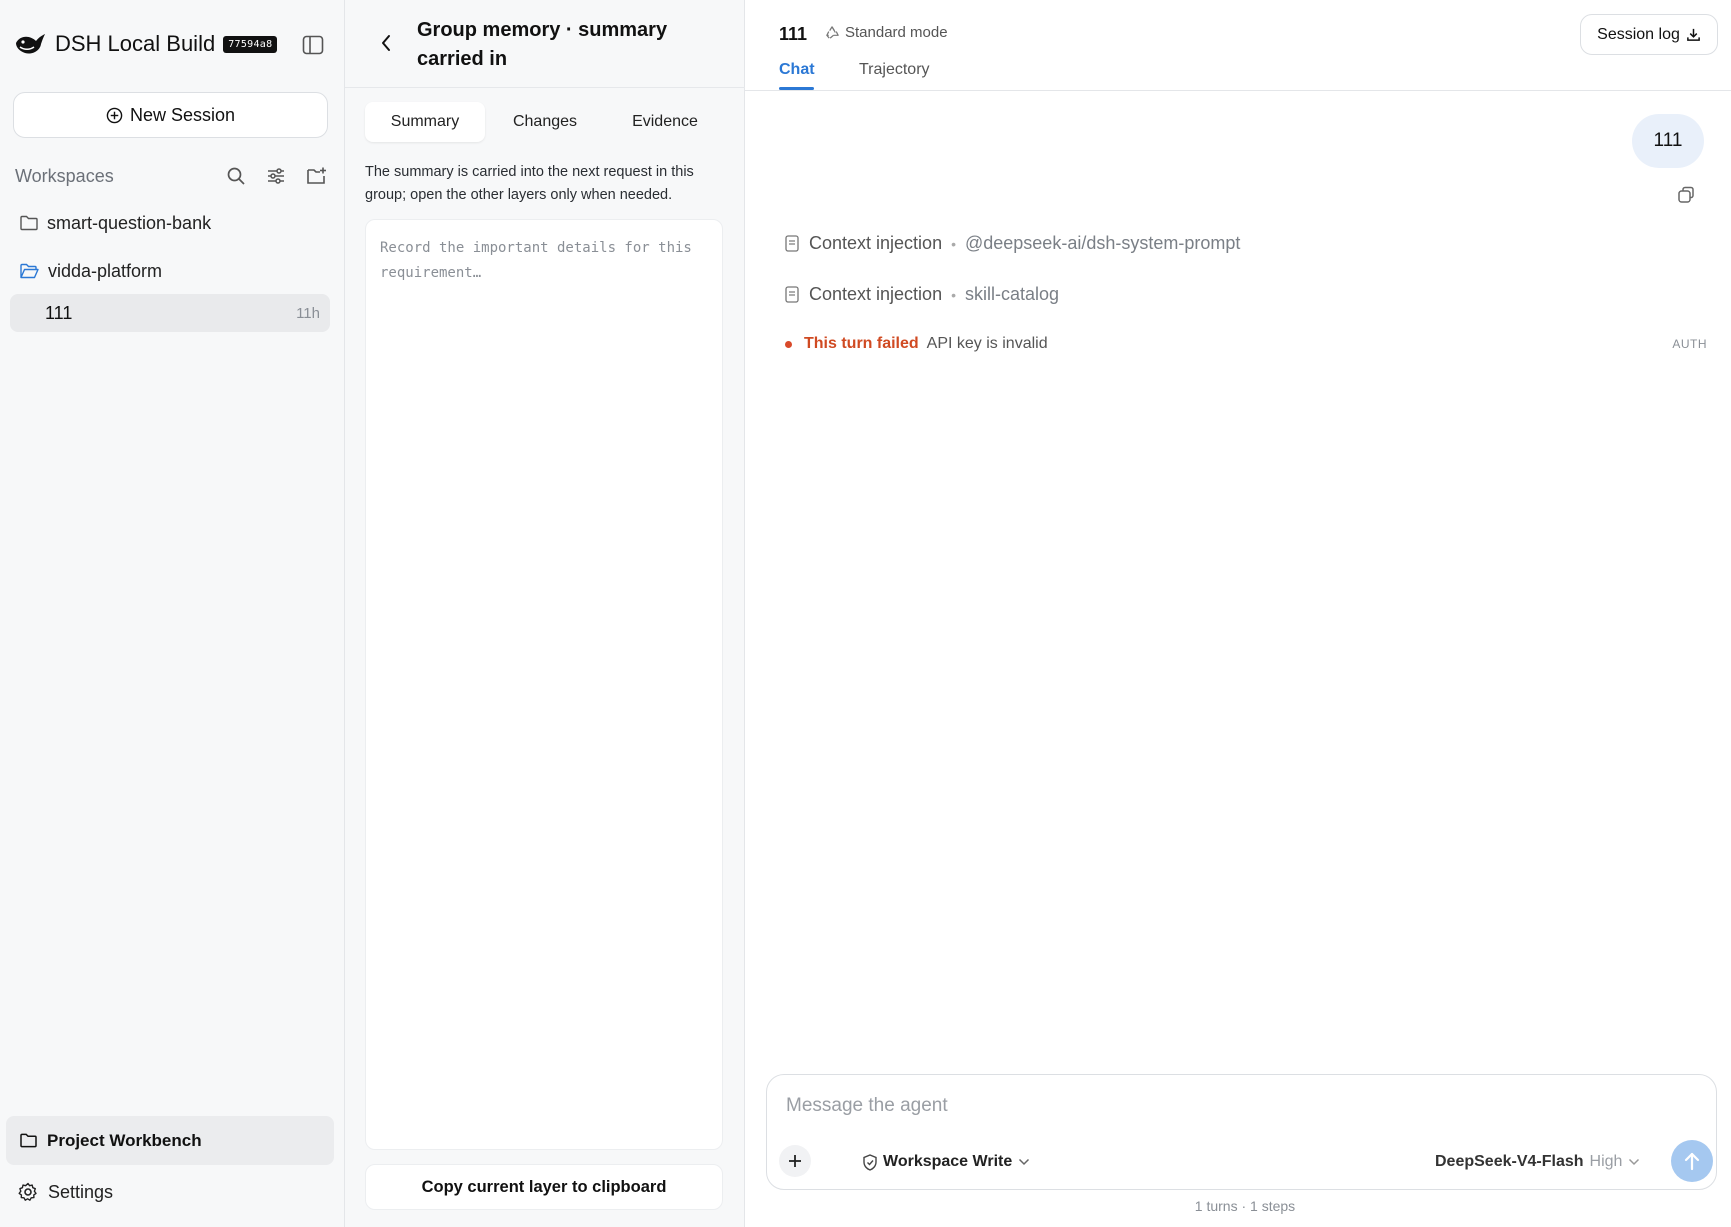 This screenshot has width=1731, height=1227. Describe the element at coordinates (182, 114) in the screenshot. I see `new-session-label: New Session` at that location.